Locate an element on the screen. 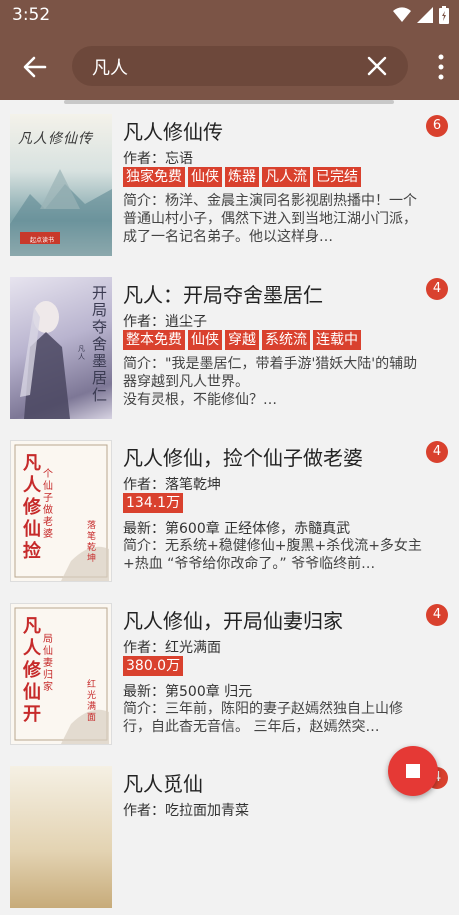 The image size is (459, 915). status-bar: 3:52 is located at coordinates (229, 16).